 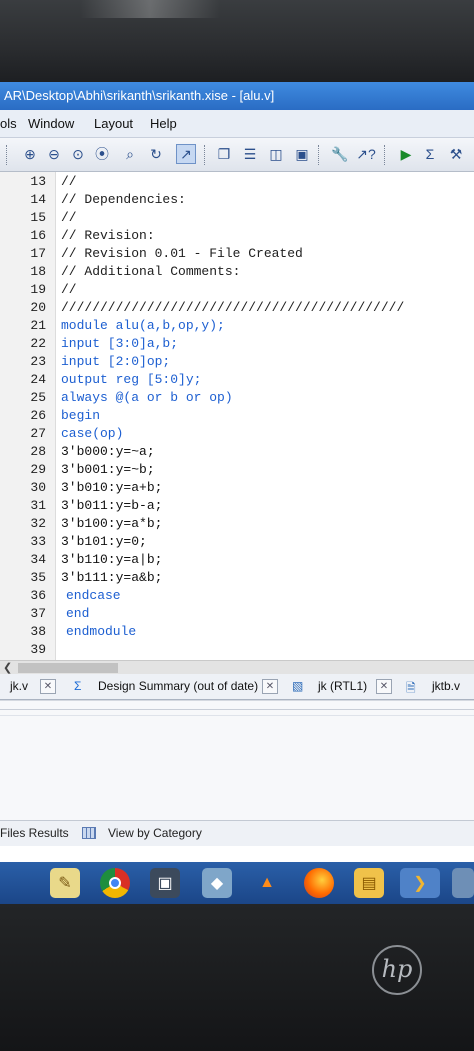 I want to click on screen-glare, so click(x=150, y=9).